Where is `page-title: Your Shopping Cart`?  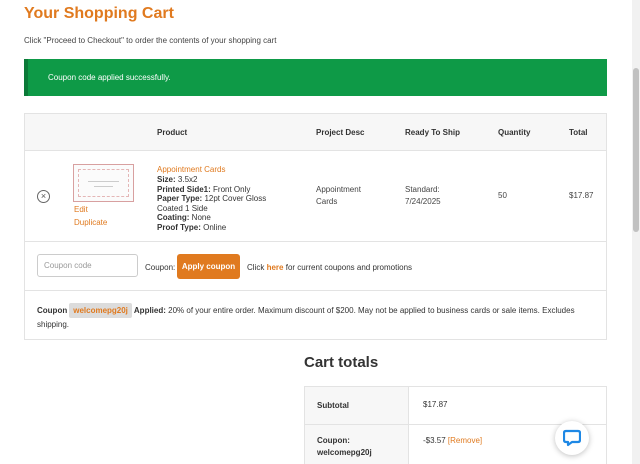
page-title: Your Shopping Cart is located at coordinates (99, 13).